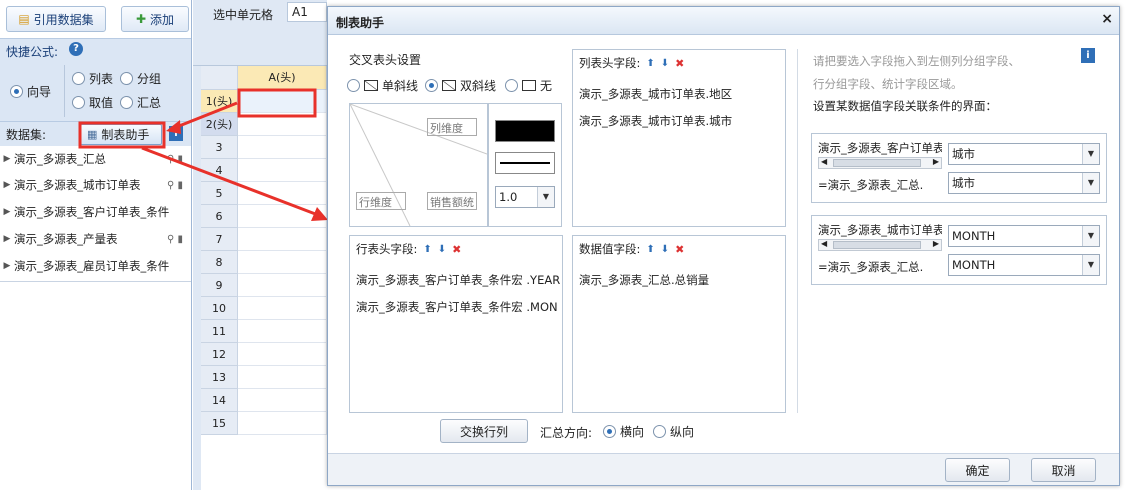 The image size is (1127, 490). Describe the element at coordinates (566, 433) in the screenshot. I see `summary-direction-label: 汇总方向:` at that location.